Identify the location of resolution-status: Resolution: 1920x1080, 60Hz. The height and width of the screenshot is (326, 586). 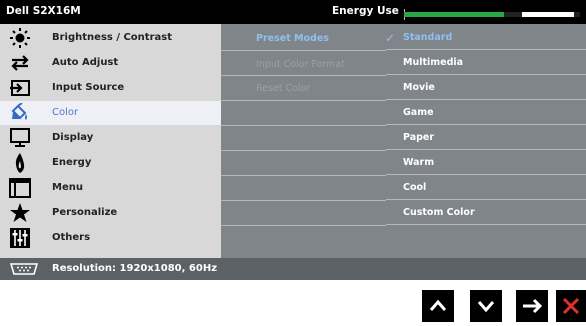
(135, 268).